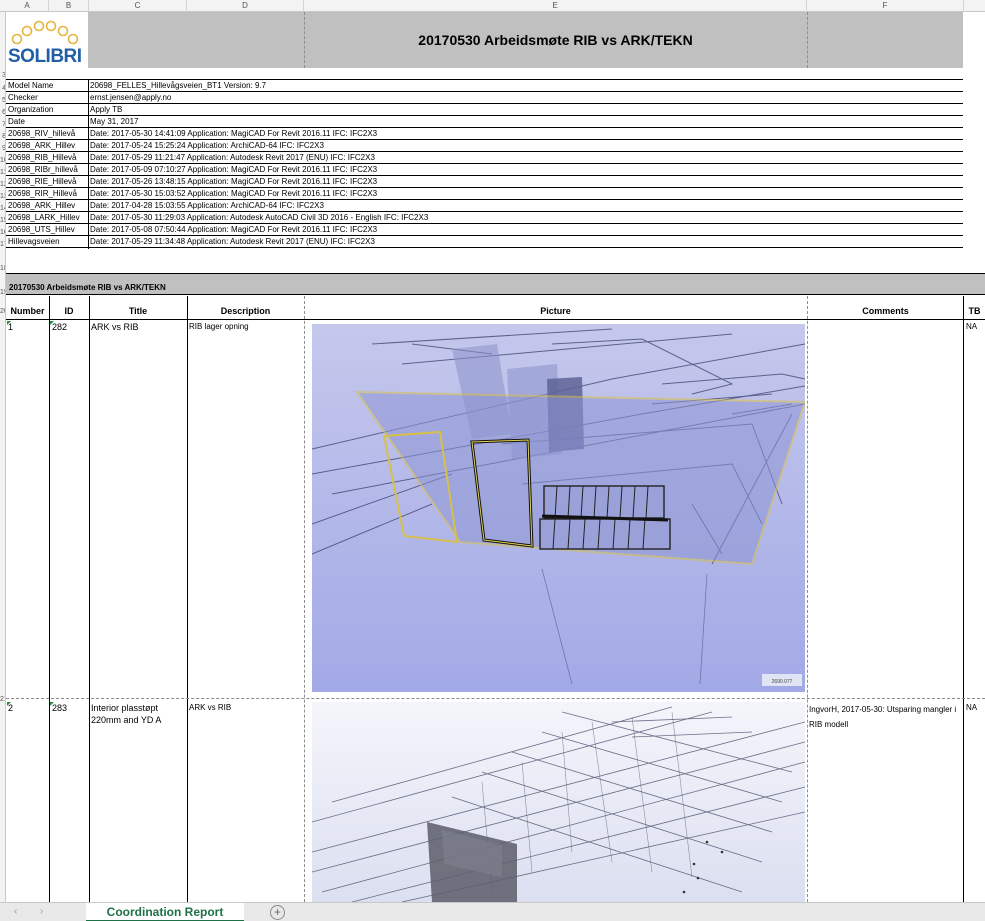 This screenshot has height=921, width=985. I want to click on info-key: 20698_RIR_Hillevå, so click(47, 194).